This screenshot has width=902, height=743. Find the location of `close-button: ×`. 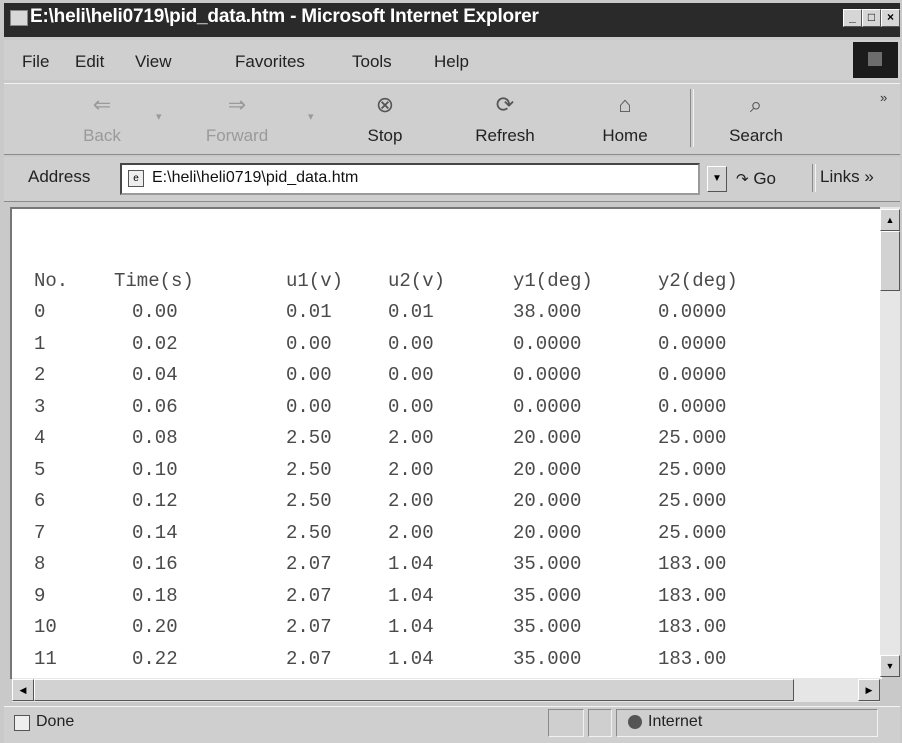

close-button: × is located at coordinates (890, 18).